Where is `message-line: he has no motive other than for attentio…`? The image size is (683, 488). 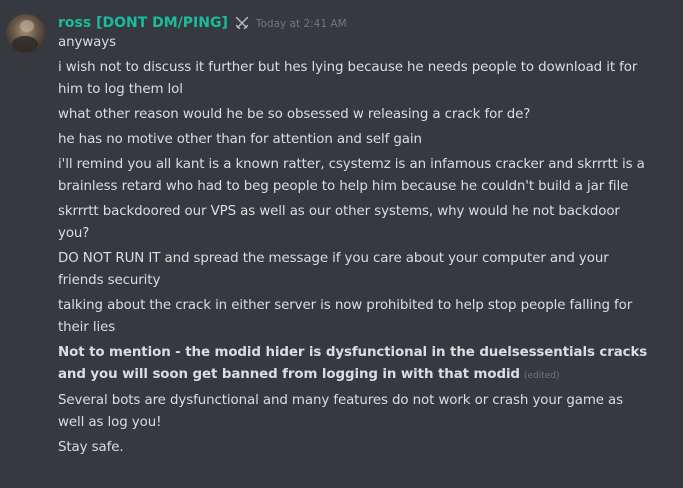
message-line: he has no motive other than for attentio… is located at coordinates (240, 139).